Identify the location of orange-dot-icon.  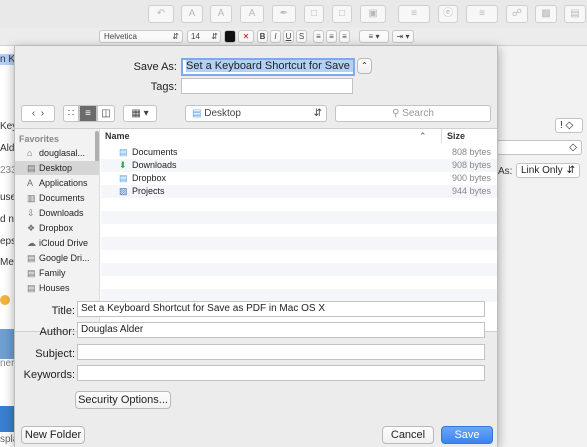
(5, 300).